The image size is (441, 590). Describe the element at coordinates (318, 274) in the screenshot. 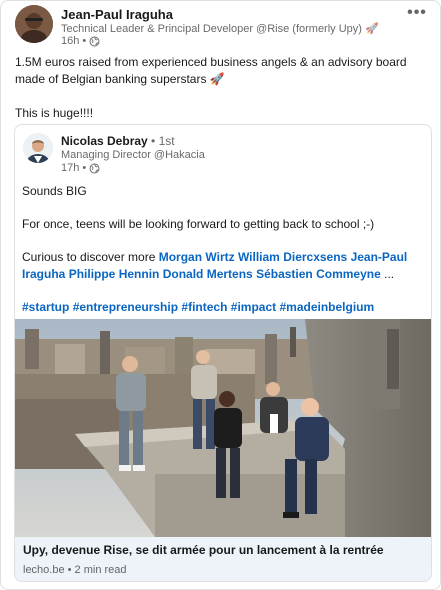

I see `mention-link: Sébastien Commeyne` at that location.